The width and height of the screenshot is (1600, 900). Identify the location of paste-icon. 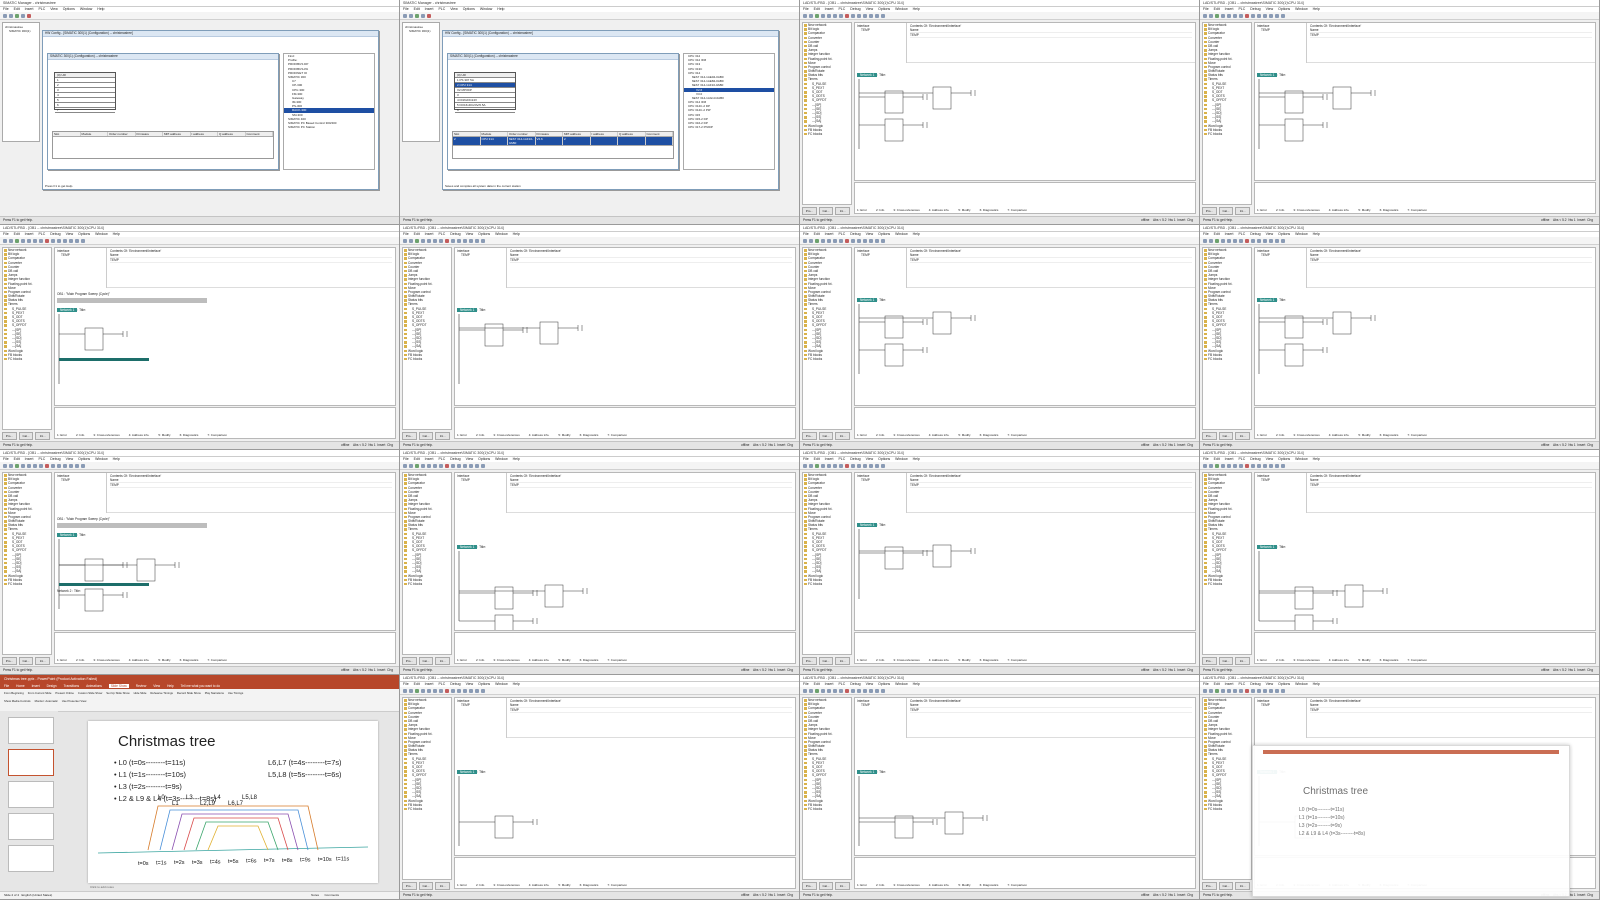
(841, 690).